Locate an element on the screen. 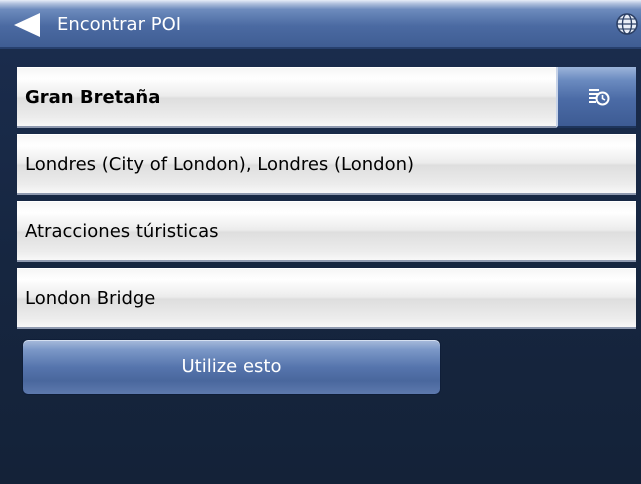  category-label: Atracciones túristicas is located at coordinates (122, 231).